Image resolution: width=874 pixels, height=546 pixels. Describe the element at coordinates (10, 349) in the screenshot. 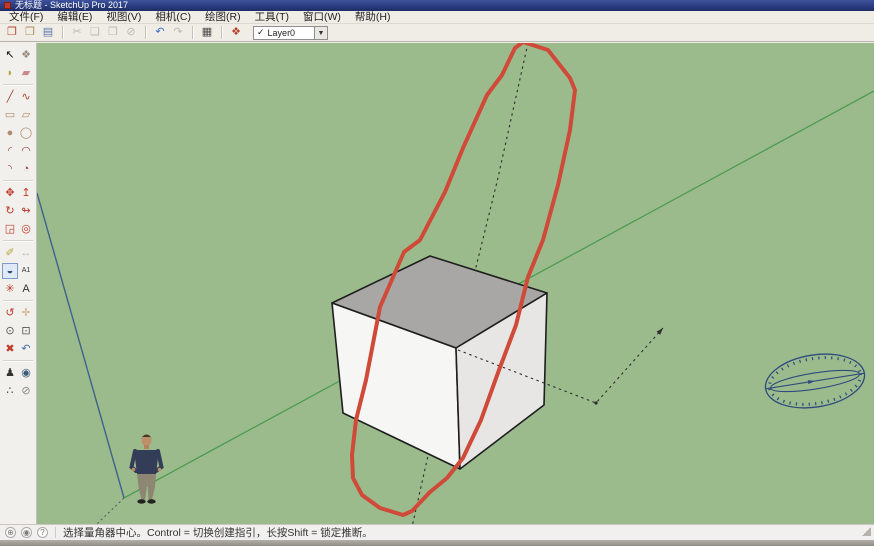

I see `zoom-extents-tool-button: ✖` at that location.